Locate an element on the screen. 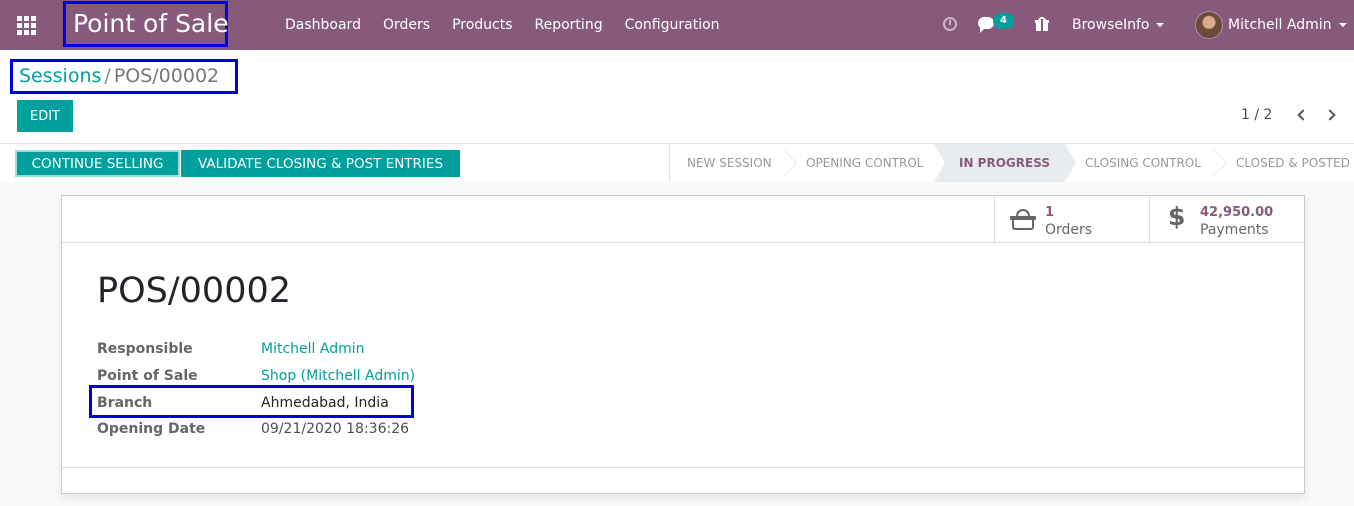 The height and width of the screenshot is (506, 1354). branch-value: Ahmedabad, India is located at coordinates (325, 403).